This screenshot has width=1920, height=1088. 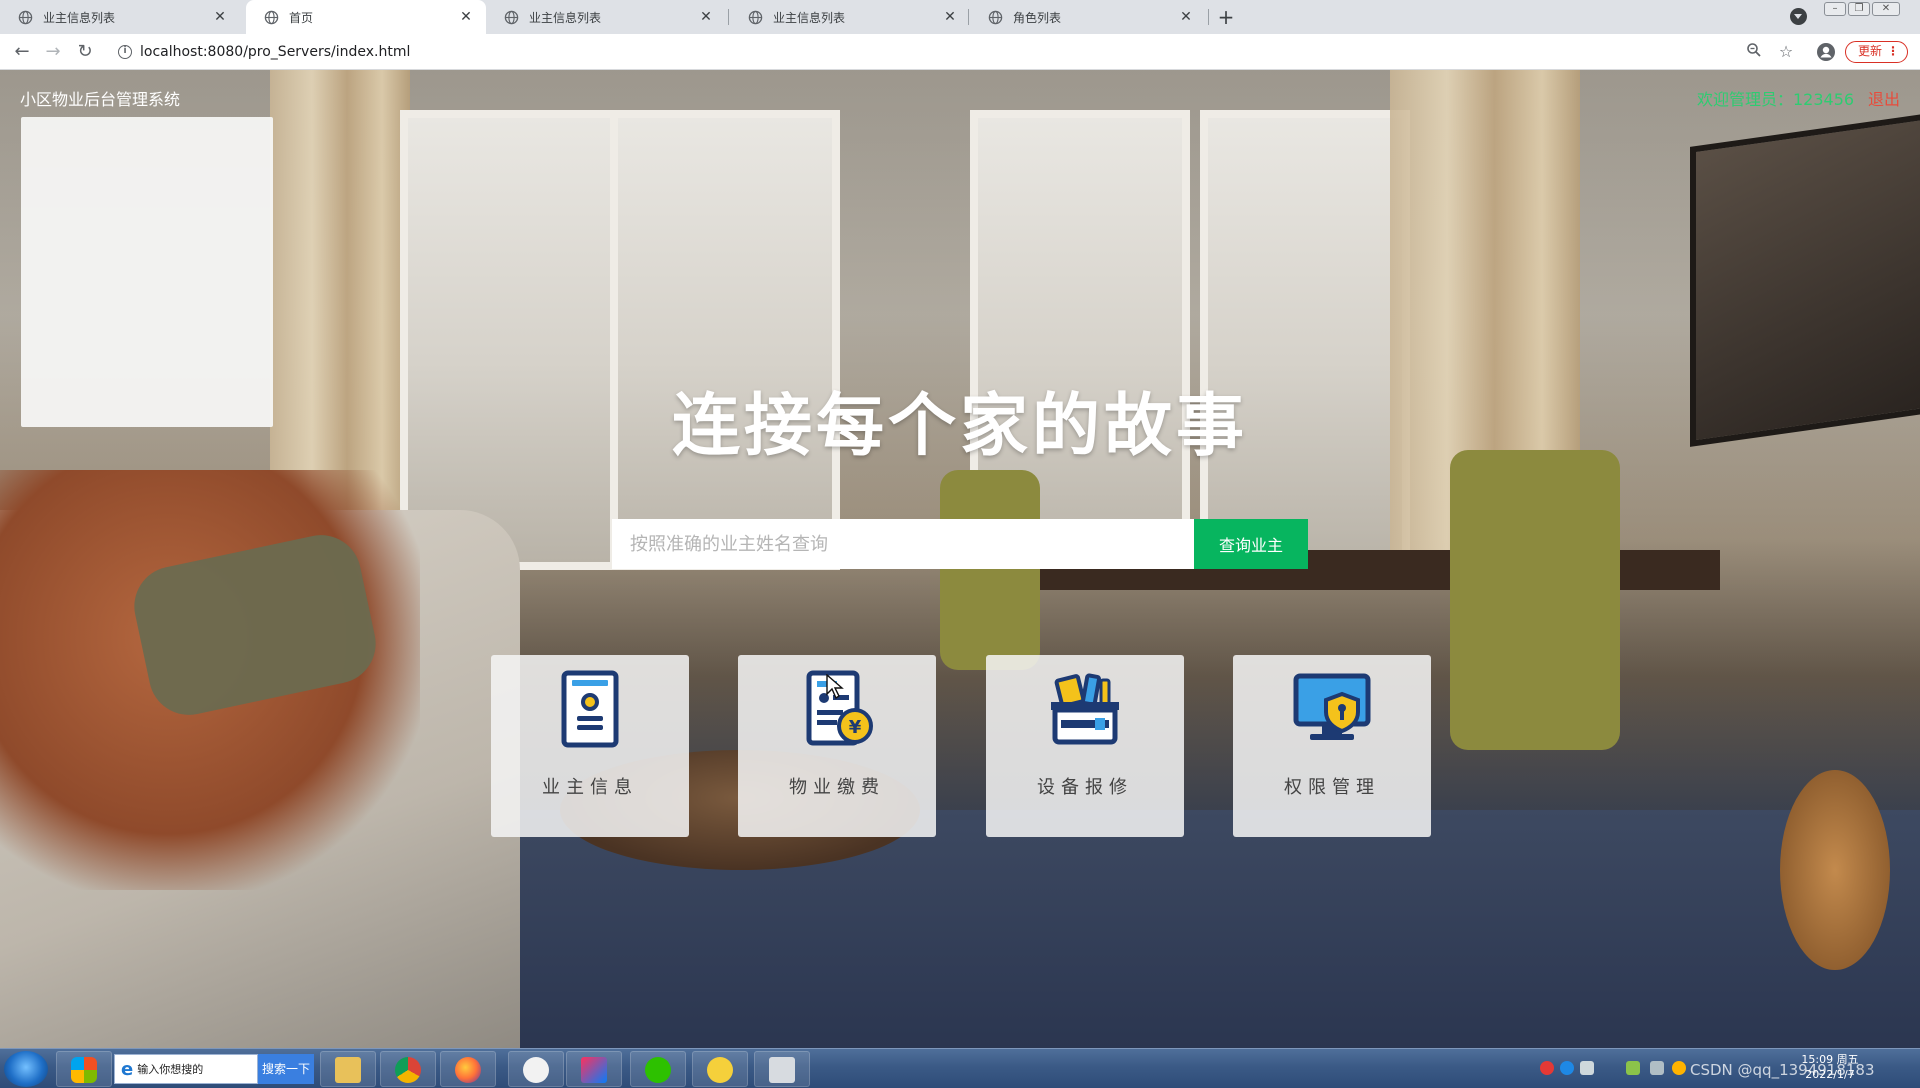 I want to click on browser-tab-3: 业主信息列表 ✕, so click(x=606, y=17).